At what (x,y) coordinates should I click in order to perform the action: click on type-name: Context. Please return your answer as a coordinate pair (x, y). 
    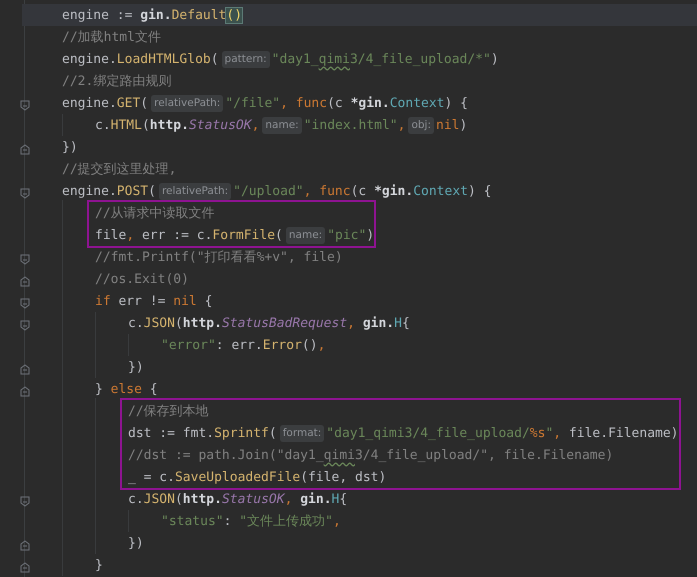
    Looking at the image, I should click on (417, 103).